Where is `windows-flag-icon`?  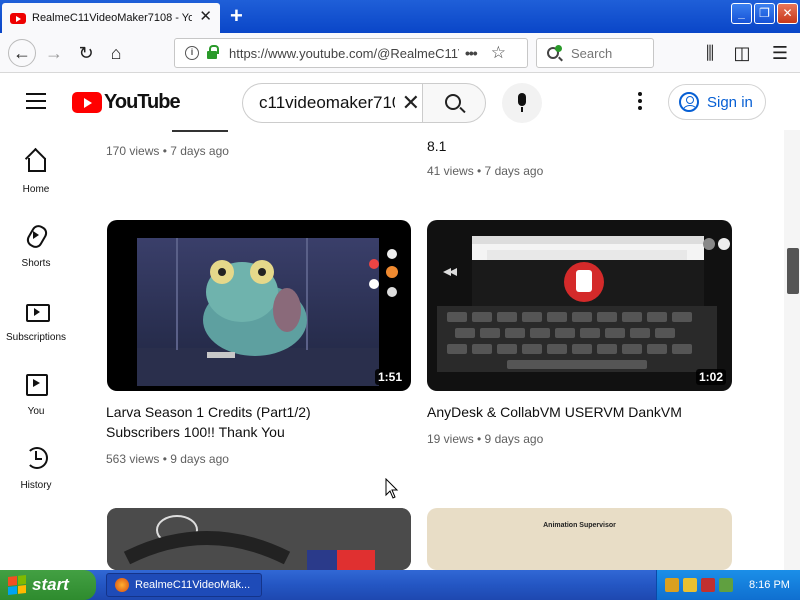 windows-flag-icon is located at coordinates (17, 585).